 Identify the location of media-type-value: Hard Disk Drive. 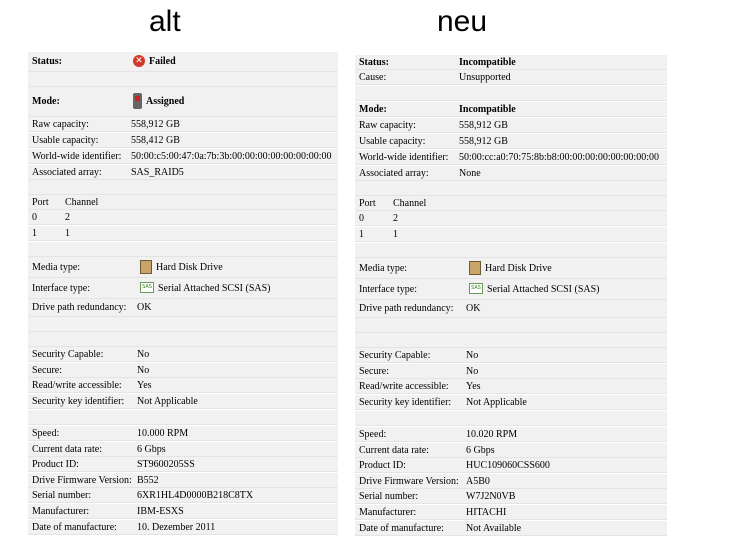
(181, 267).